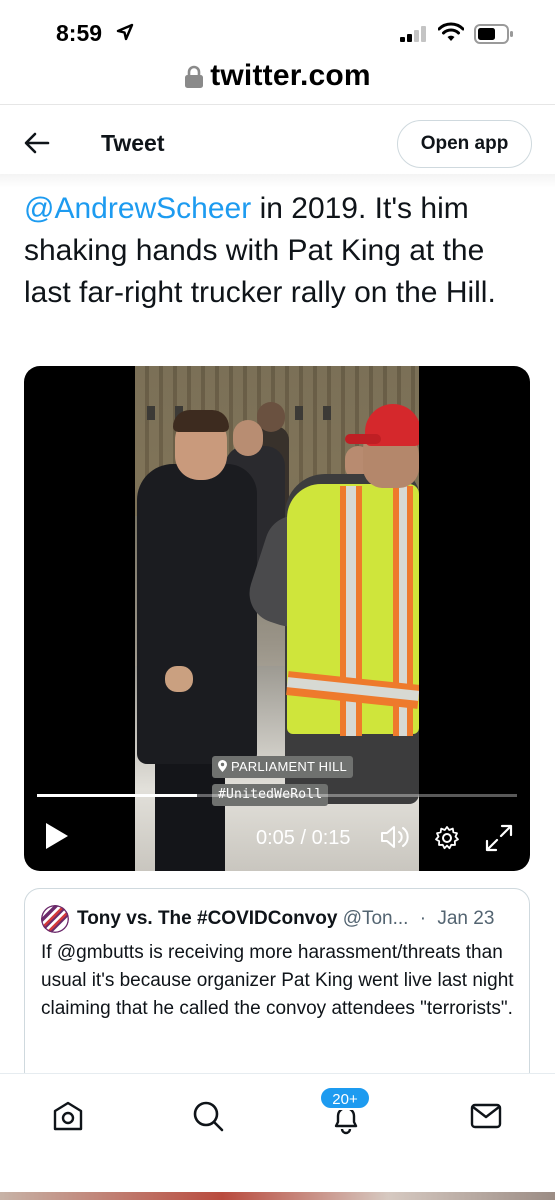  What do you see at coordinates (396, 837) in the screenshot?
I see `volume-icon` at bounding box center [396, 837].